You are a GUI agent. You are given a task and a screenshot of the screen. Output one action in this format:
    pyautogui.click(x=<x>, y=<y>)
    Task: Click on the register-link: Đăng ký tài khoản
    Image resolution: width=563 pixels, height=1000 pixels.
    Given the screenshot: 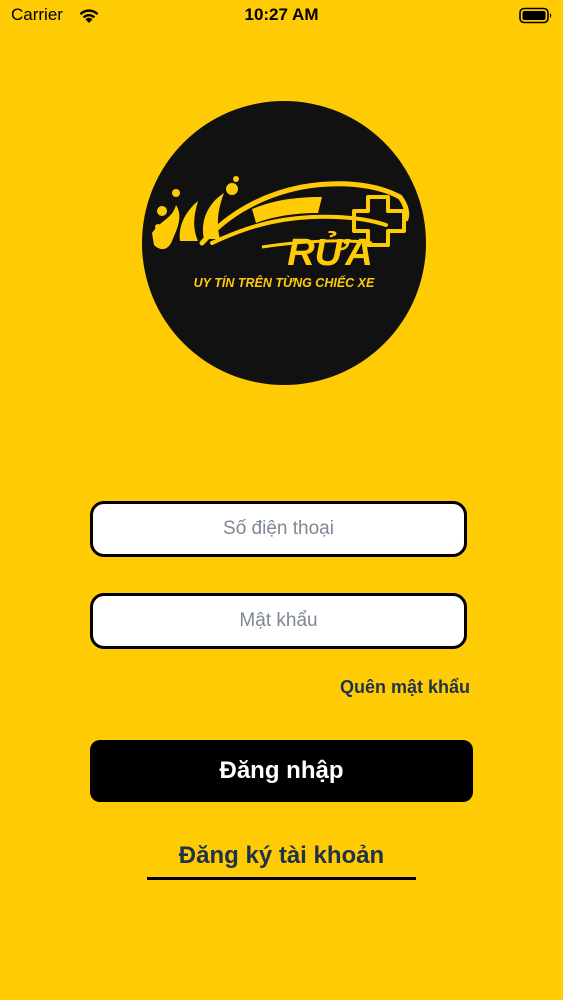 What is the action you would take?
    pyautogui.click(x=281, y=856)
    